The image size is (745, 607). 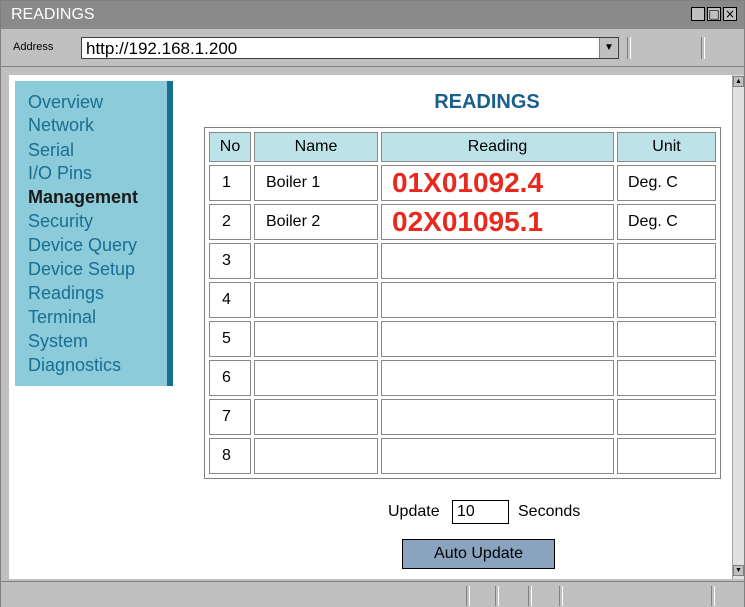 I want to click on table-cell-no: 4, so click(x=230, y=300).